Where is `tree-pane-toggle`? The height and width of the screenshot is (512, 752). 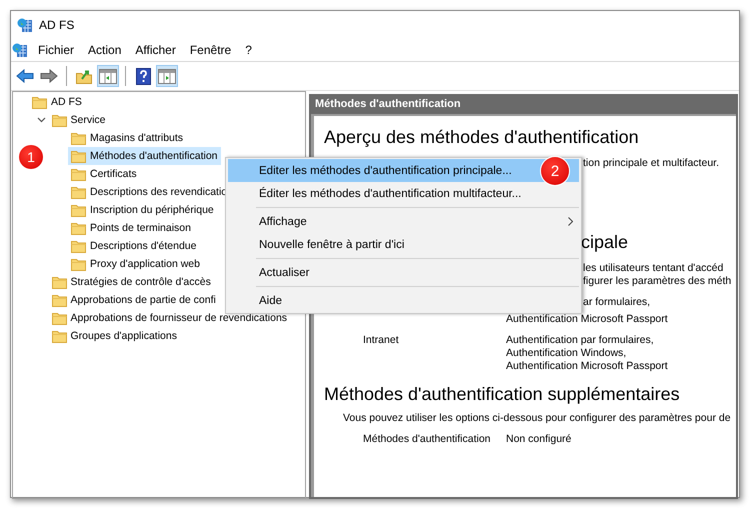
tree-pane-toggle is located at coordinates (108, 76).